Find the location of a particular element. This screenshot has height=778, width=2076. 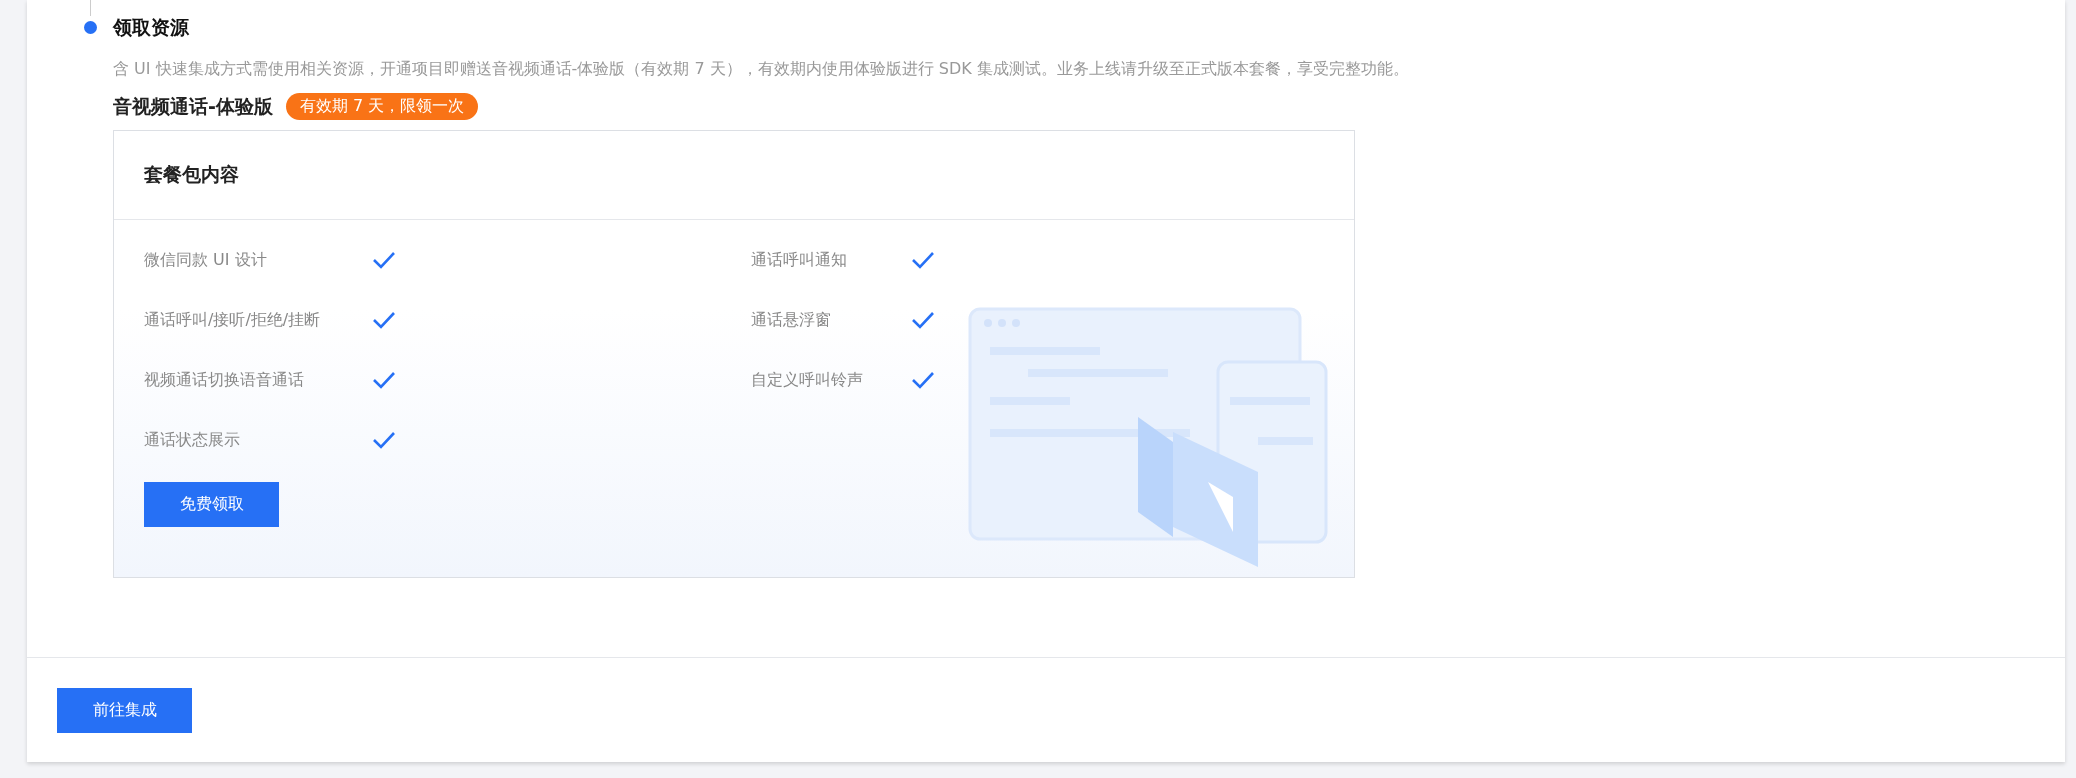

feature-label: 视频通话切换语音通话 is located at coordinates (224, 380).